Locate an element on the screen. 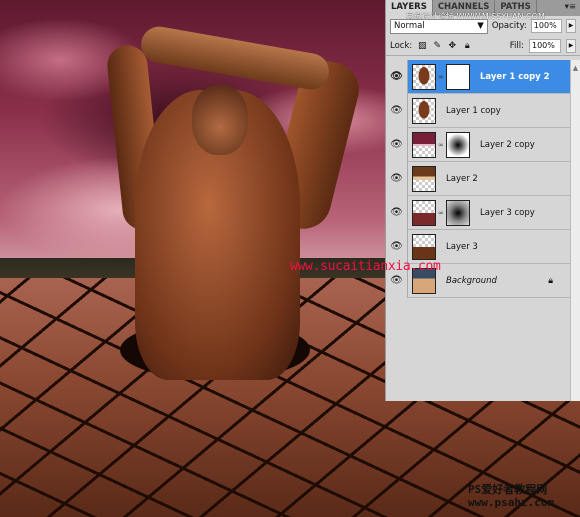 The height and width of the screenshot is (517, 580). lock-transparency-icon: ▨ is located at coordinates (422, 46).